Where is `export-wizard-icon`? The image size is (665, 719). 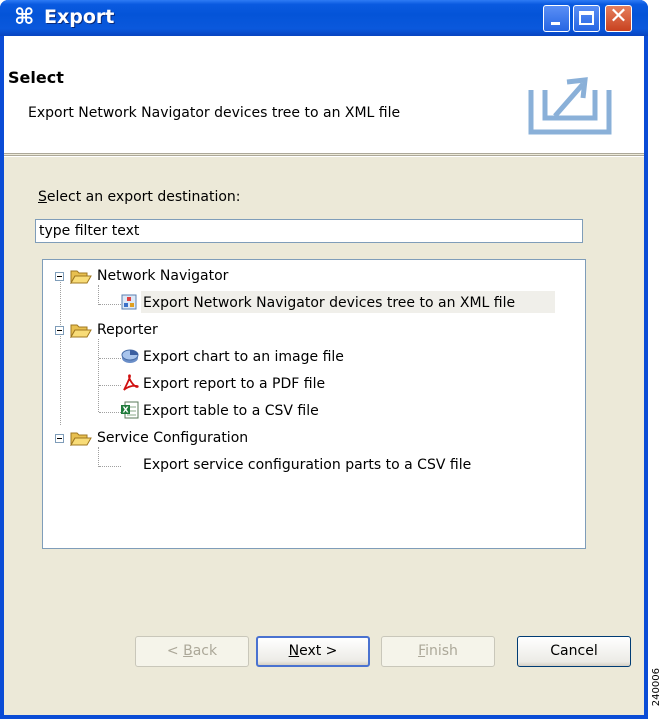
export-wizard-icon is located at coordinates (570, 106).